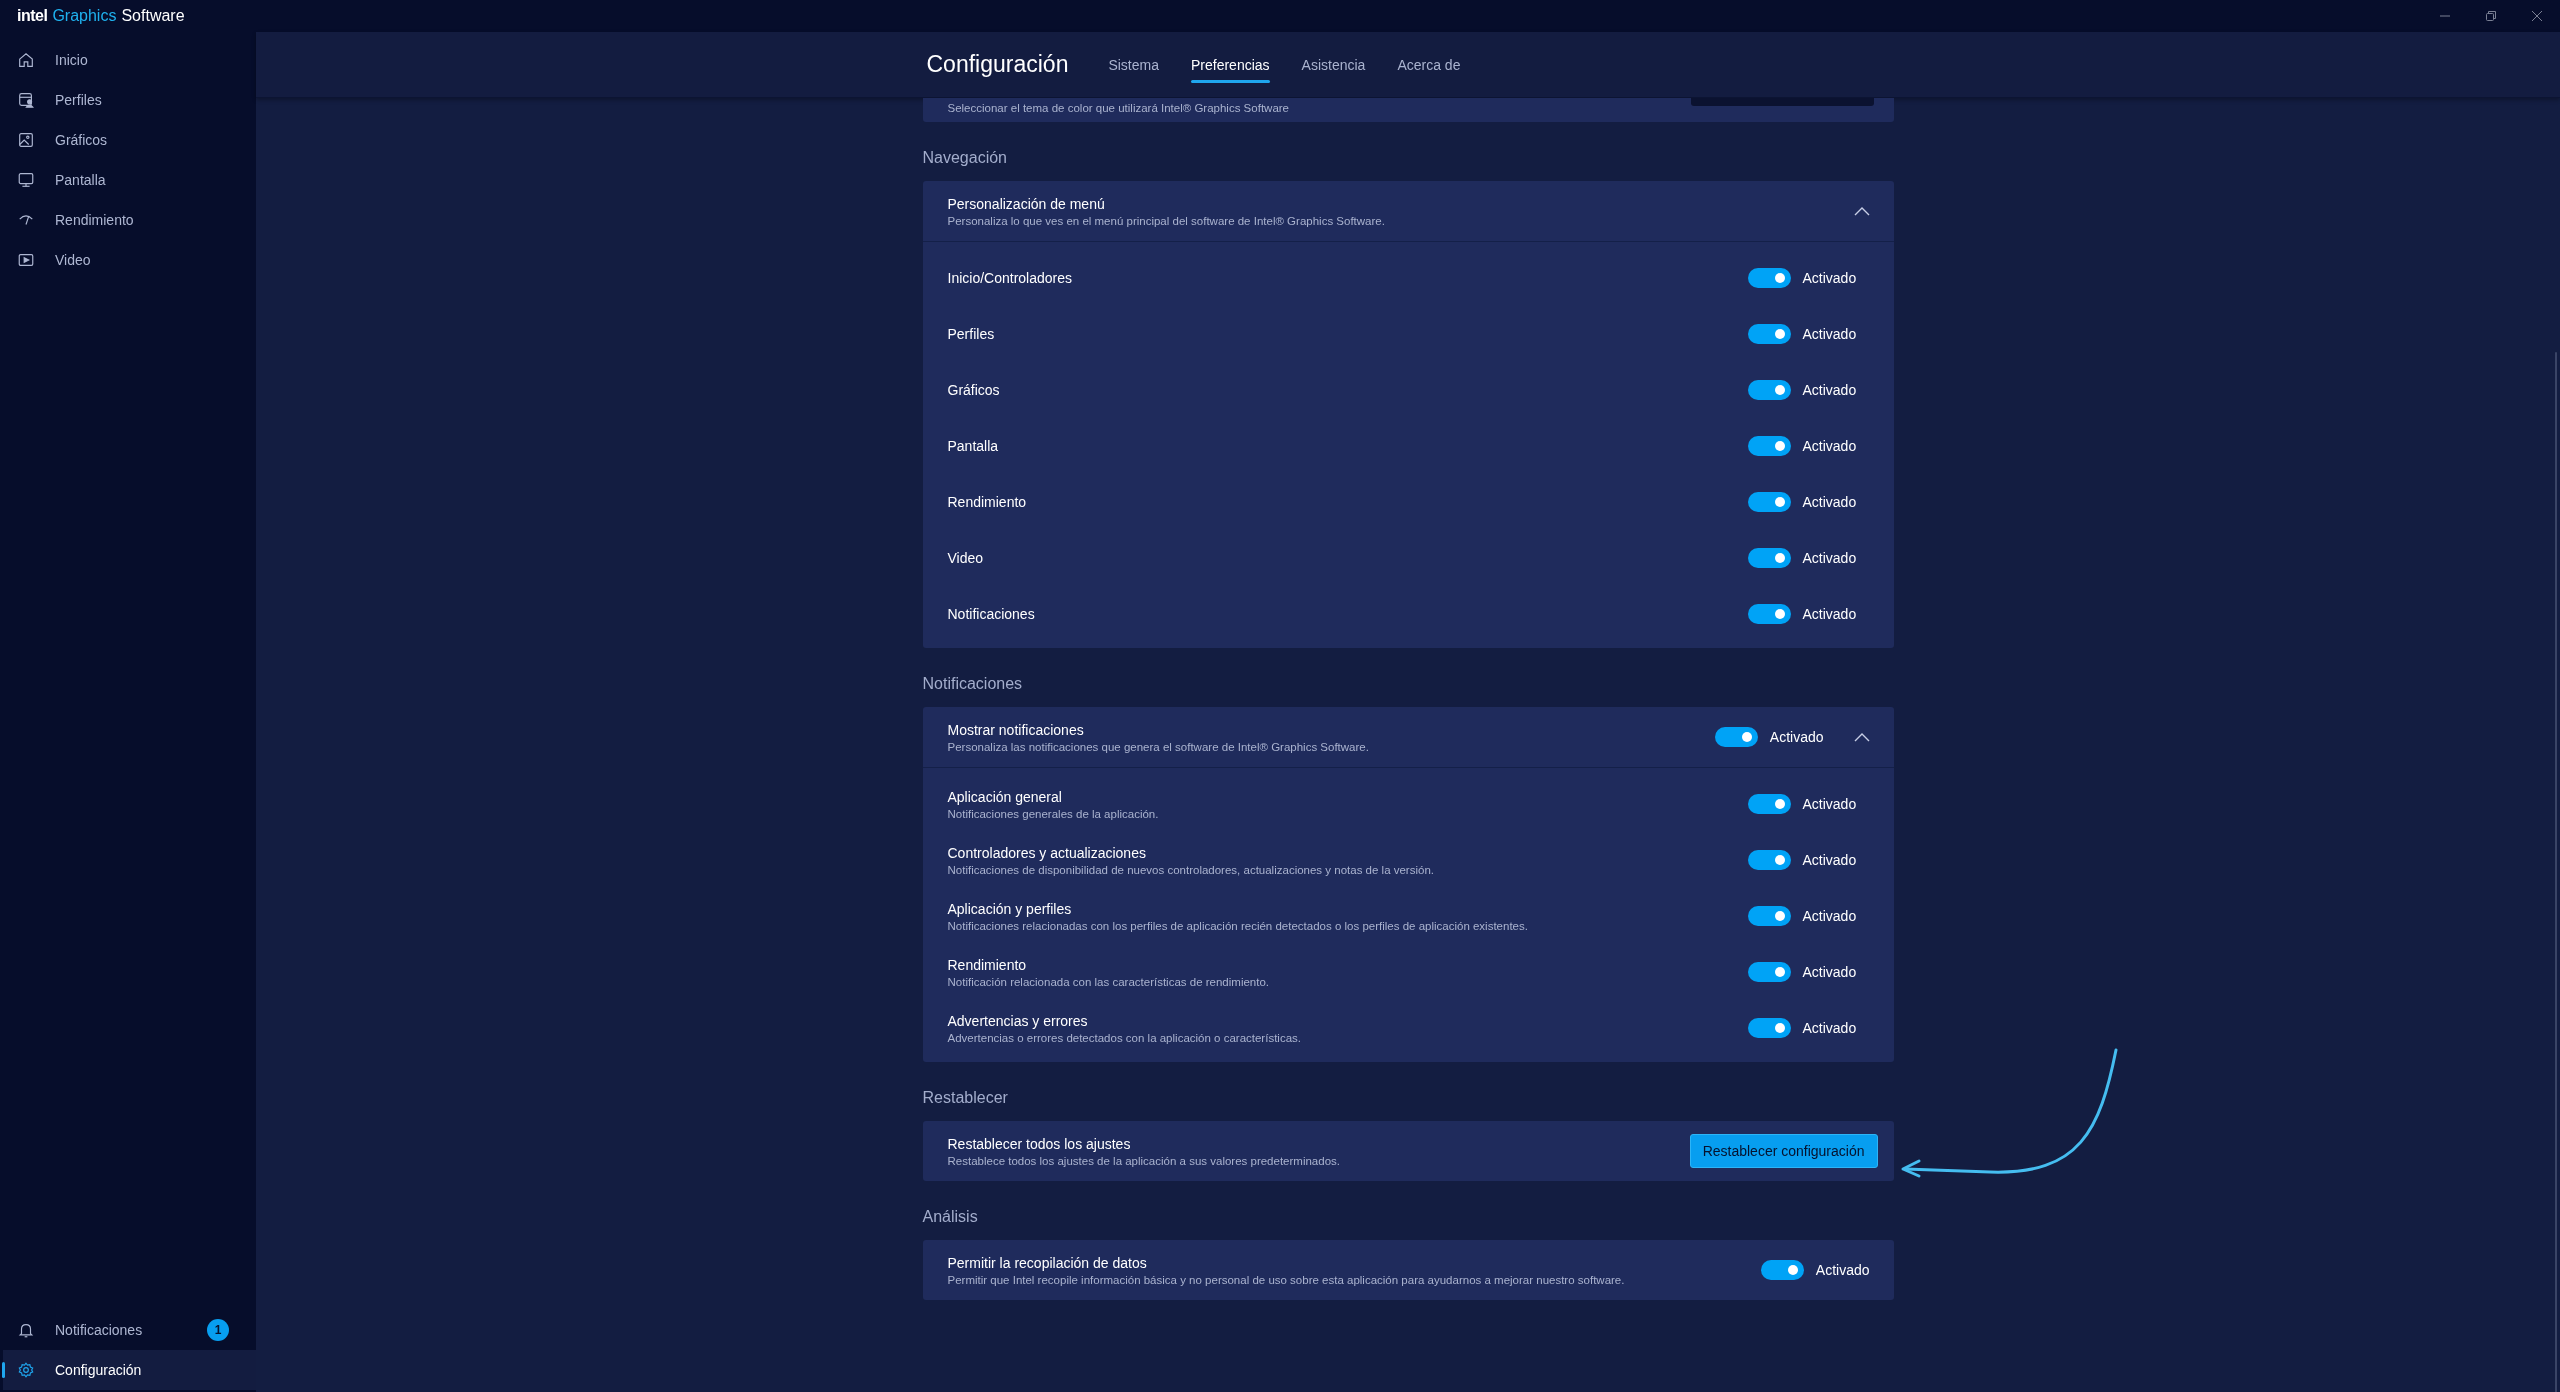  Describe the element at coordinates (1191, 869) in the screenshot. I see `setting-description: Notificaciones de disponibilidad de nuevos controladores, actualizaciones y notas de la versión.` at that location.